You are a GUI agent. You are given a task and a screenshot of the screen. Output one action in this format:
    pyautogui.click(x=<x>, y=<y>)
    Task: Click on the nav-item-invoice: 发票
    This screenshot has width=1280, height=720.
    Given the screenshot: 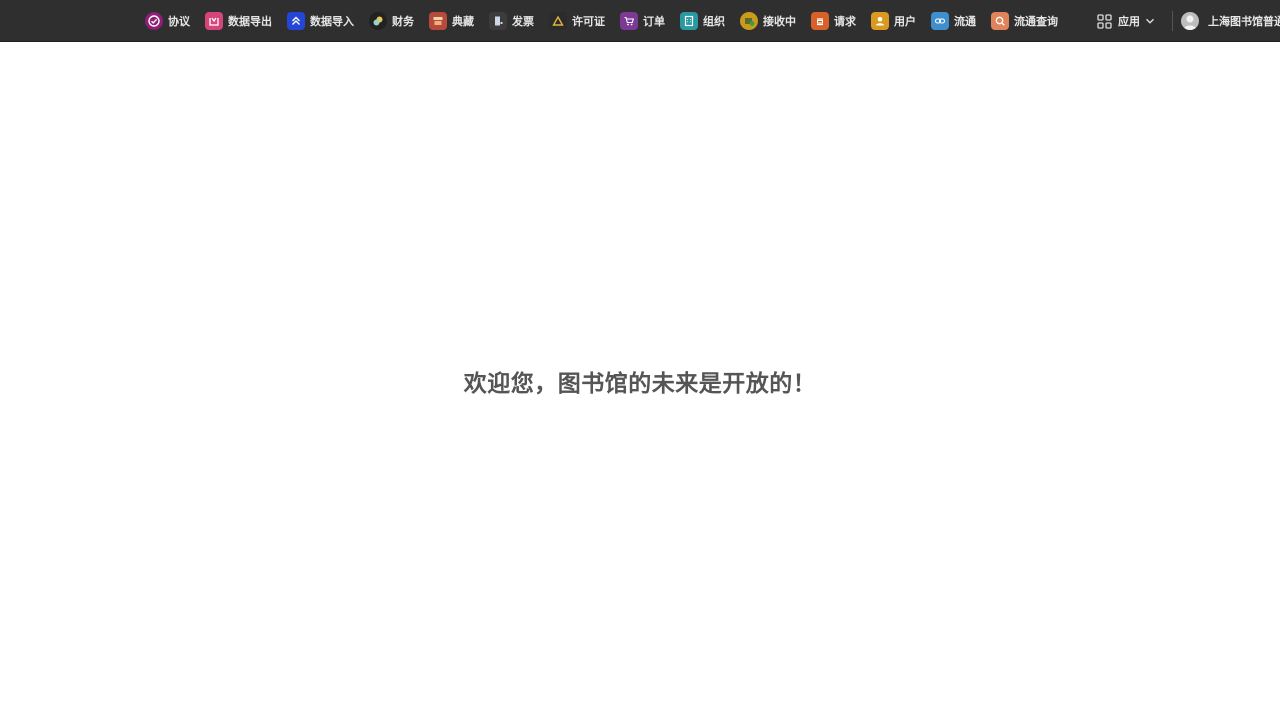 What is the action you would take?
    pyautogui.click(x=511, y=20)
    